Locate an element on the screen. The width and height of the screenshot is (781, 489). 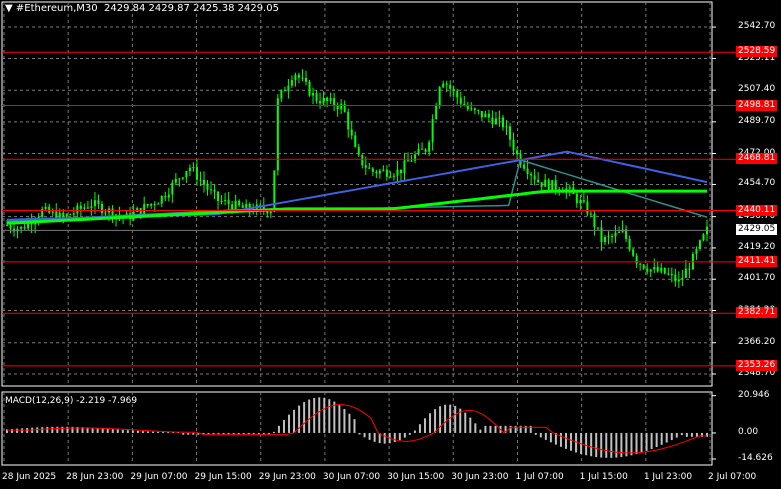
time-axis-label: 29 Jun 07:00 is located at coordinates (159, 477).